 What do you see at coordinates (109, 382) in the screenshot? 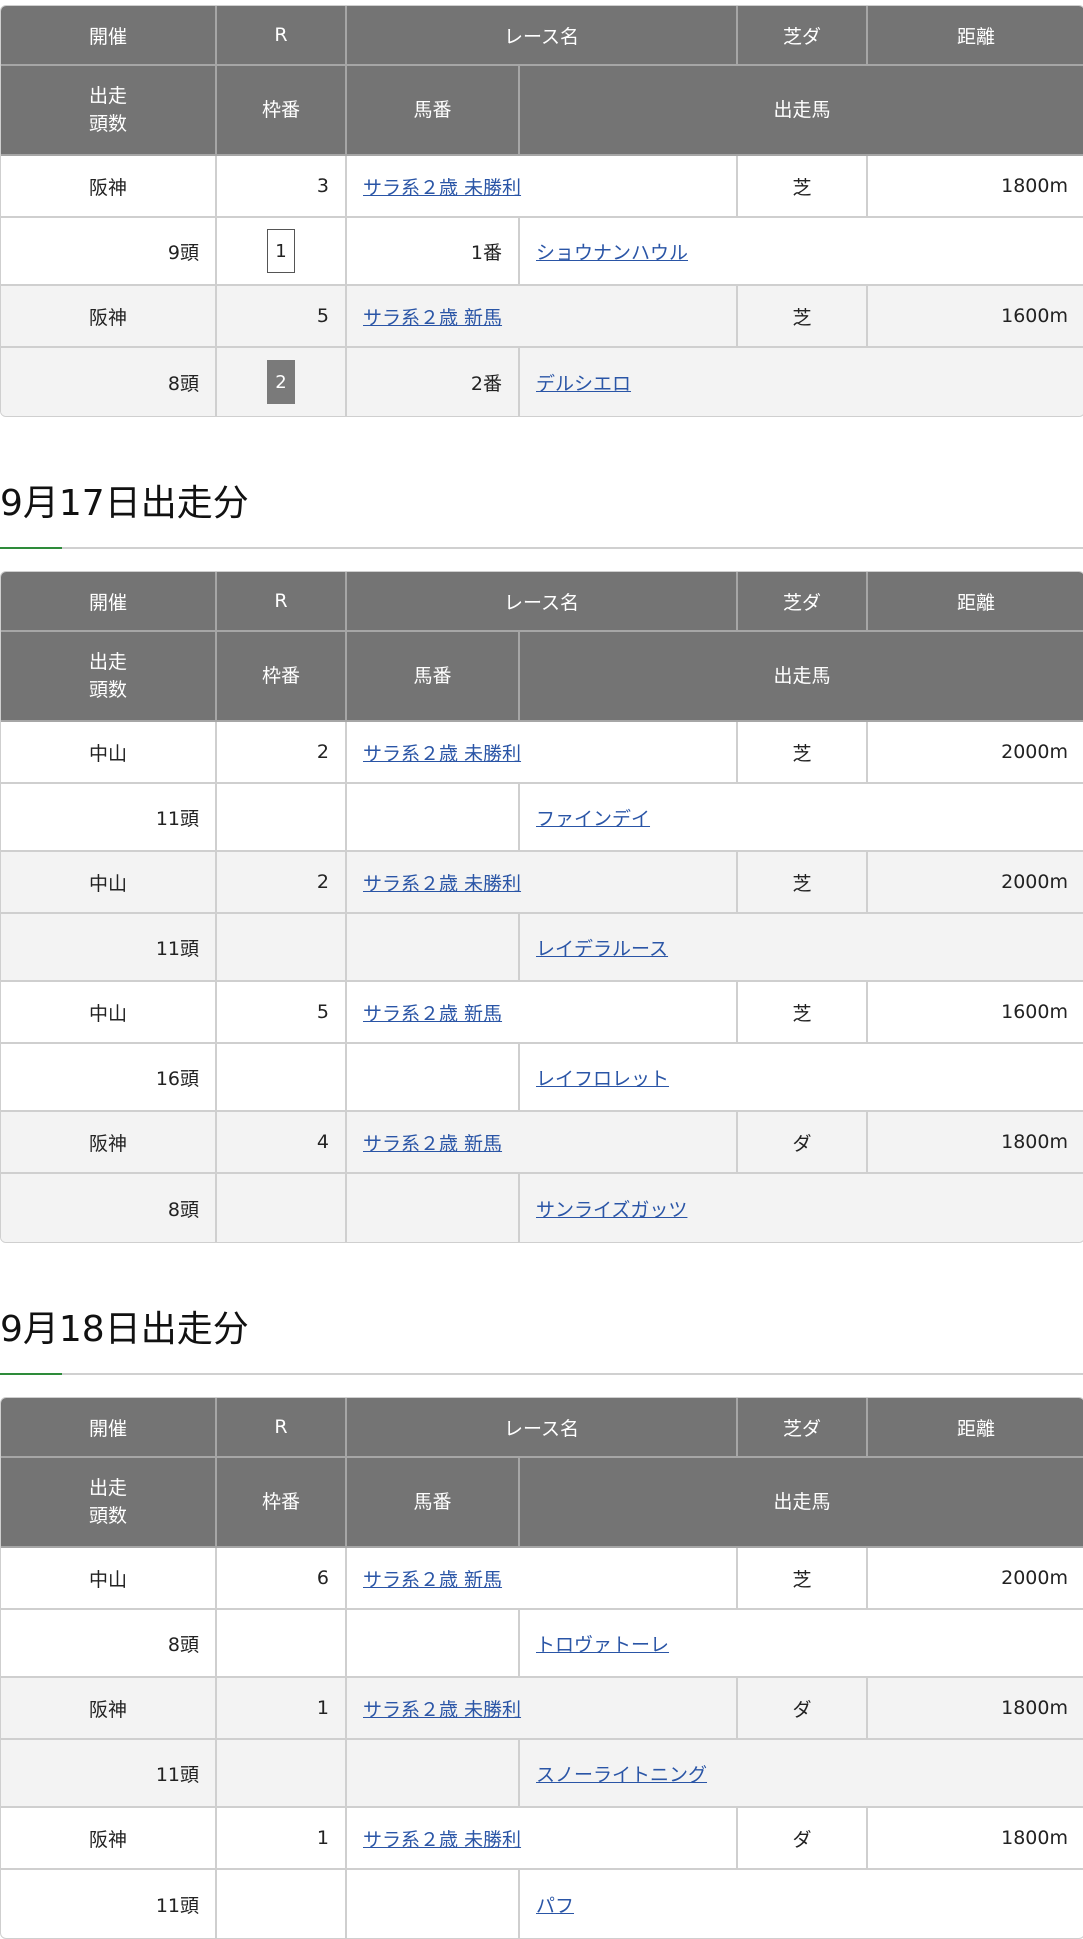
I see `runner-count: 8頭` at bounding box center [109, 382].